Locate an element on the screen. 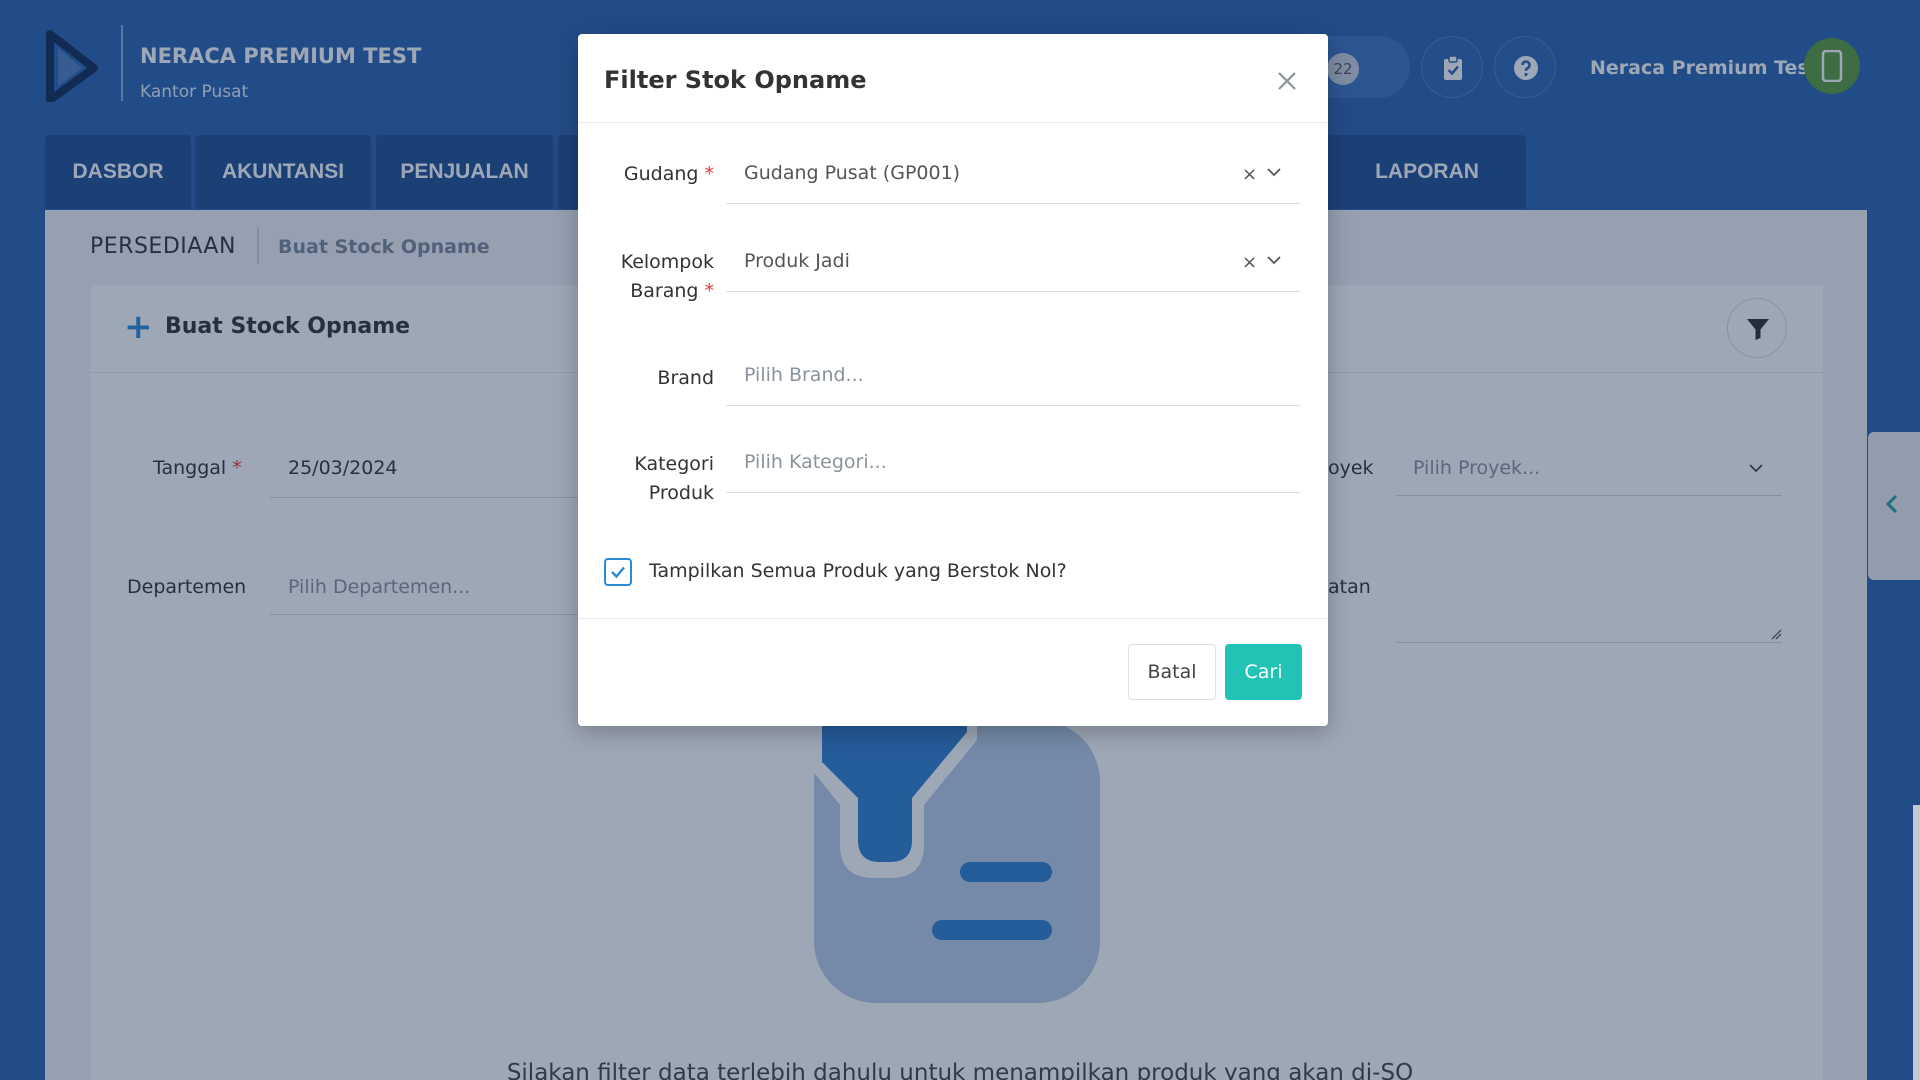  modal-footer-divider is located at coordinates (953, 618).